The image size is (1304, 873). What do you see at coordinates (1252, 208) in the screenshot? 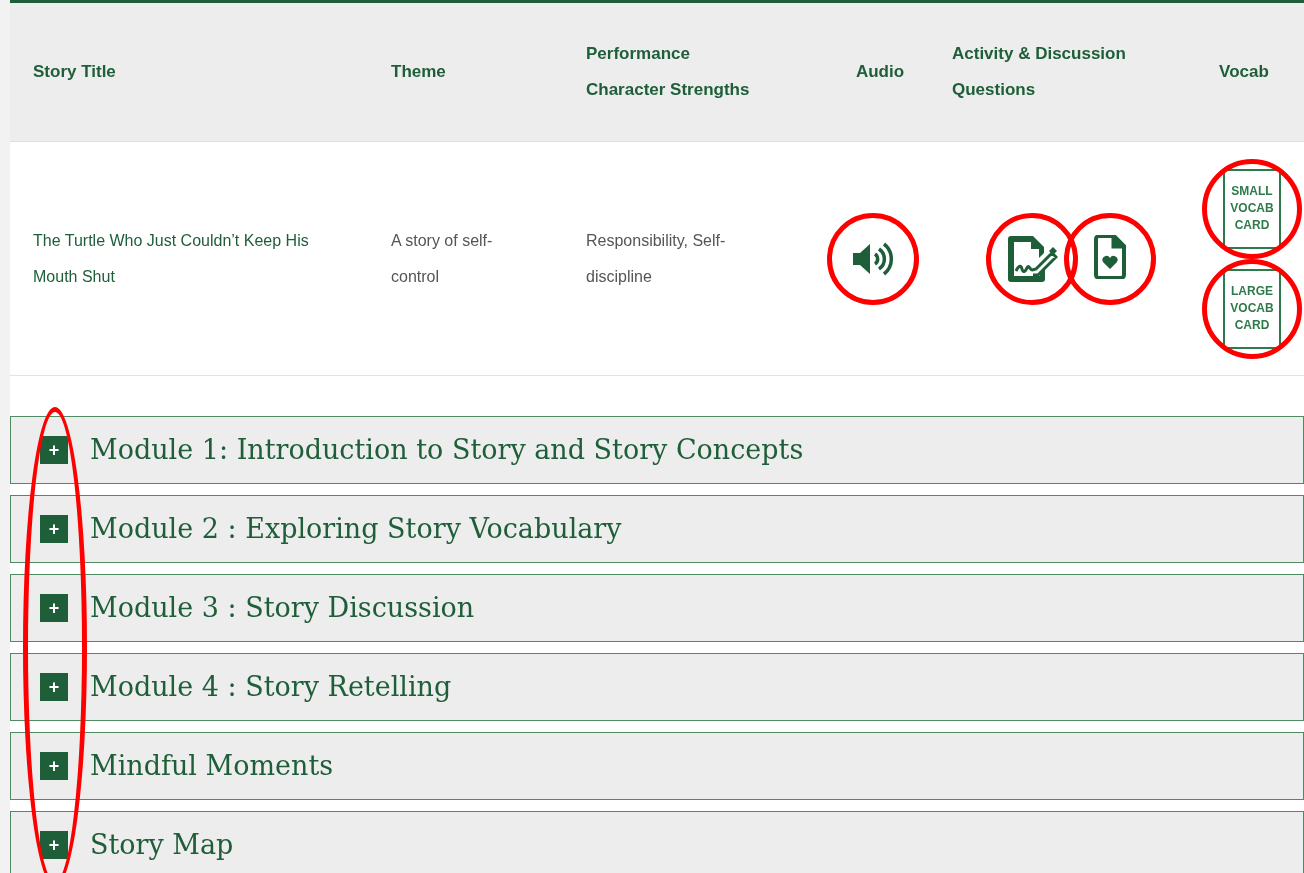
I see `vocab-card-link: SMALL VOCAB CARD` at bounding box center [1252, 208].